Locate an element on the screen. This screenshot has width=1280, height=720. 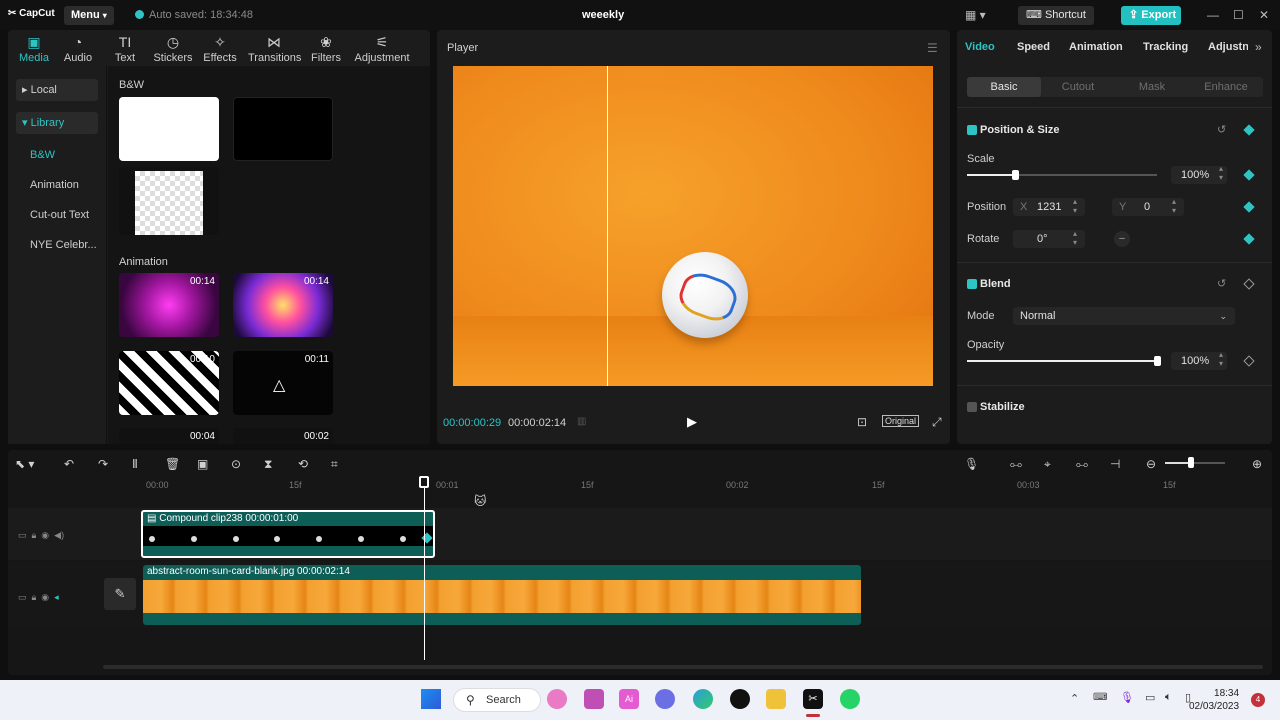
taskbar-clock: 18:34 02/03/2023 is located at coordinates (1214, 700).